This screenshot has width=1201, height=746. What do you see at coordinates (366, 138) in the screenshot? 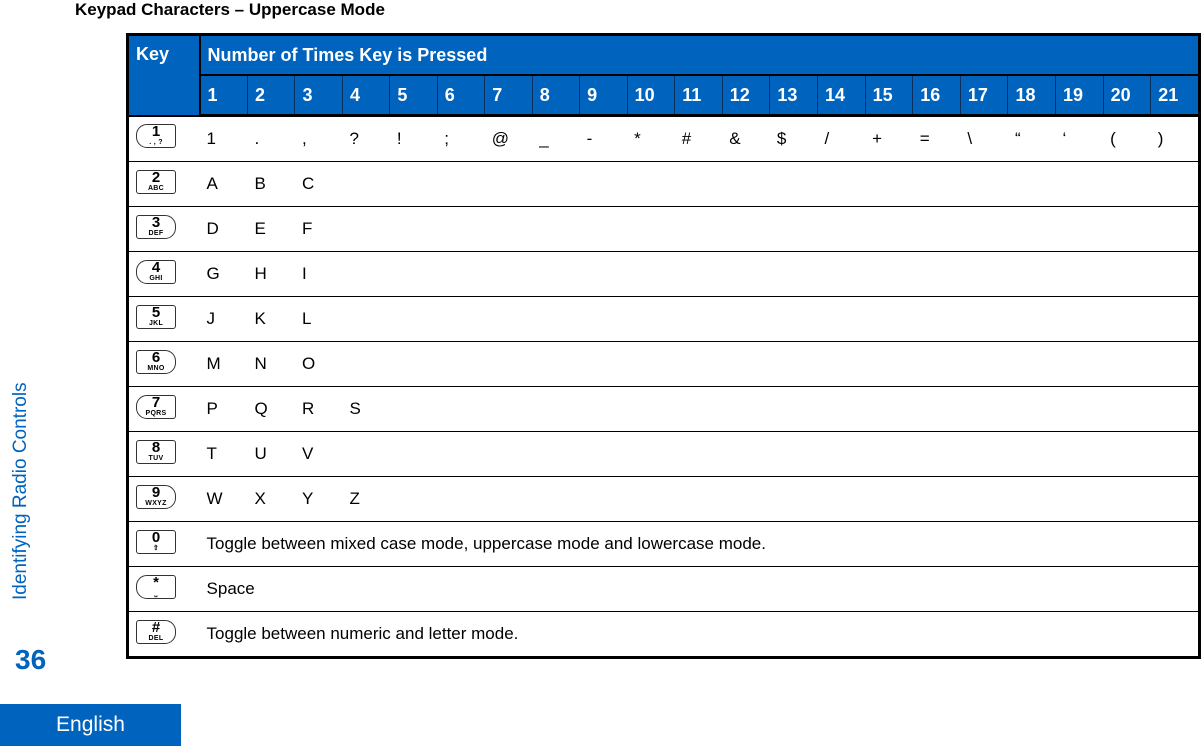
I see `character-cell: ?` at bounding box center [366, 138].